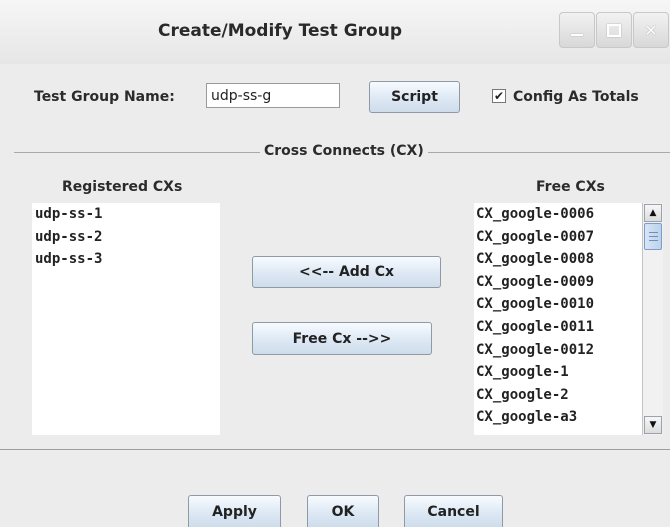 The image size is (670, 527). Describe the element at coordinates (126, 259) in the screenshot. I see `list-item: udp-ss-3` at that location.